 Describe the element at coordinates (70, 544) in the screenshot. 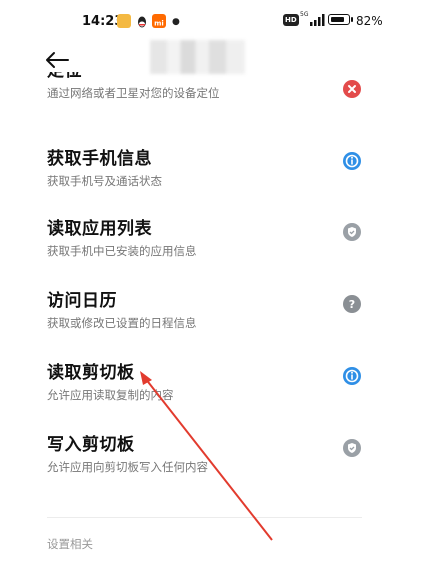

I see `section-label-settings: 设置相关` at that location.